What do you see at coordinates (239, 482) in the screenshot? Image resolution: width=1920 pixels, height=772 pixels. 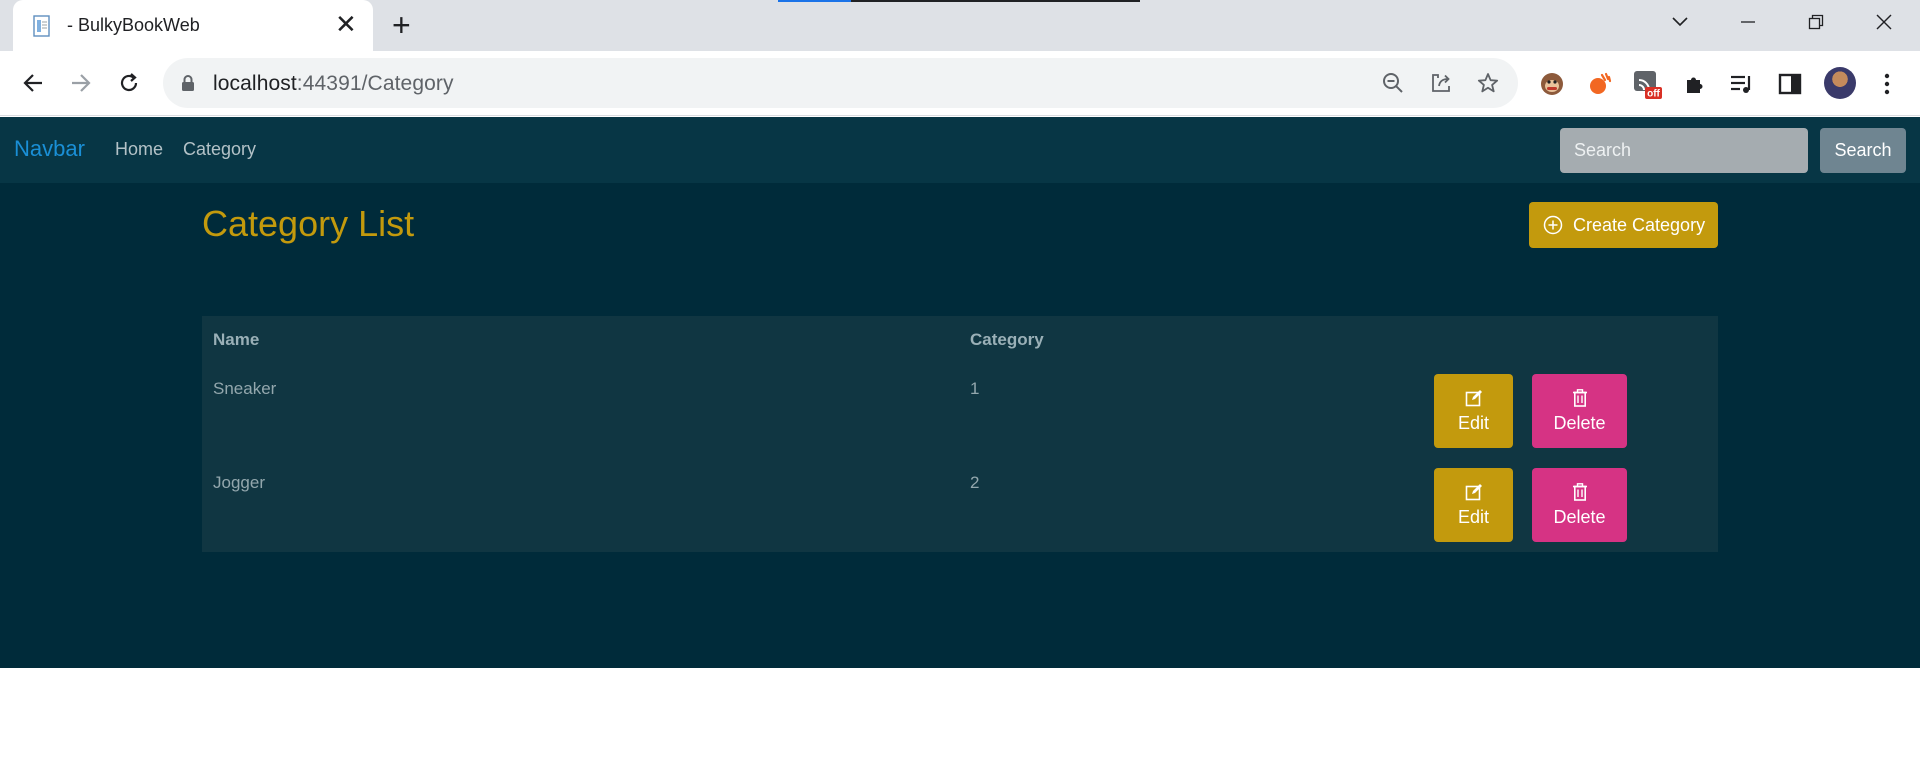 I see `row-name: Jogger` at bounding box center [239, 482].